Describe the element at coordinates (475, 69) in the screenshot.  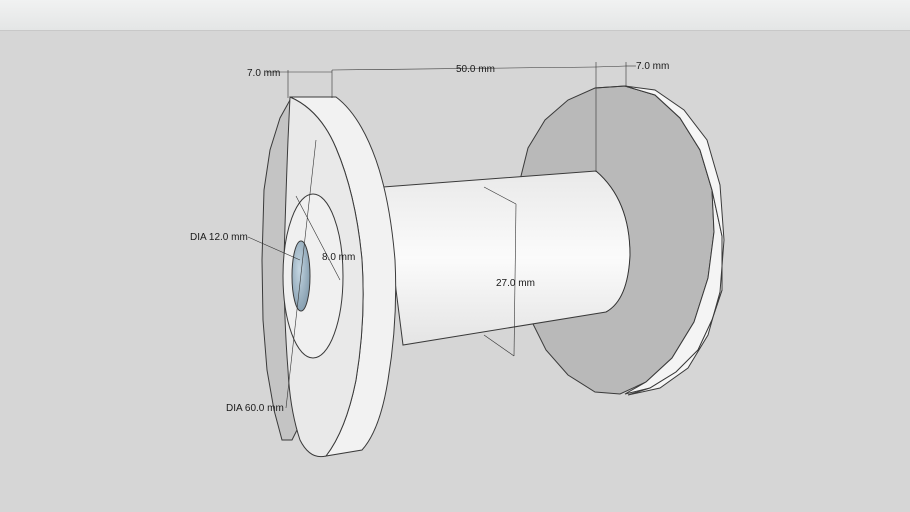
I see `dim-spacing: 50.0 mm` at that location.